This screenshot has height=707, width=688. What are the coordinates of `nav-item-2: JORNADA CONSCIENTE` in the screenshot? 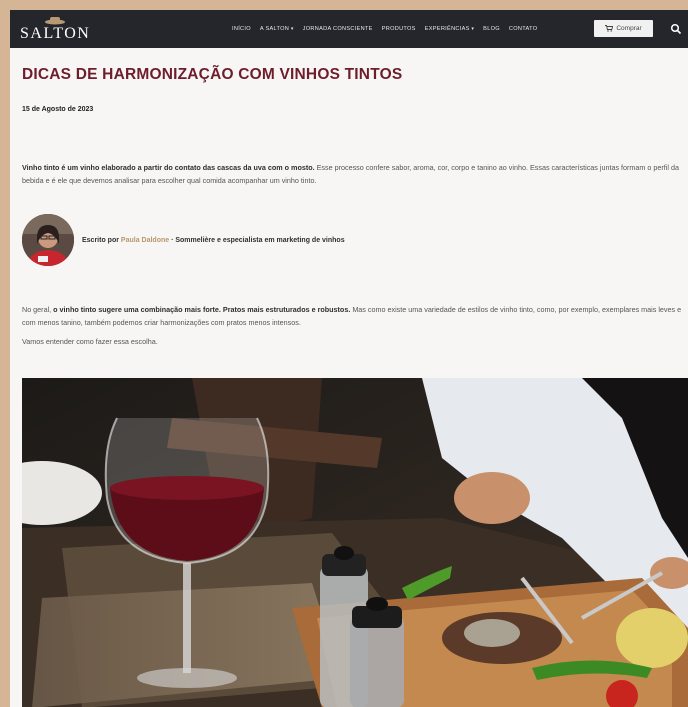 It's located at (338, 29).